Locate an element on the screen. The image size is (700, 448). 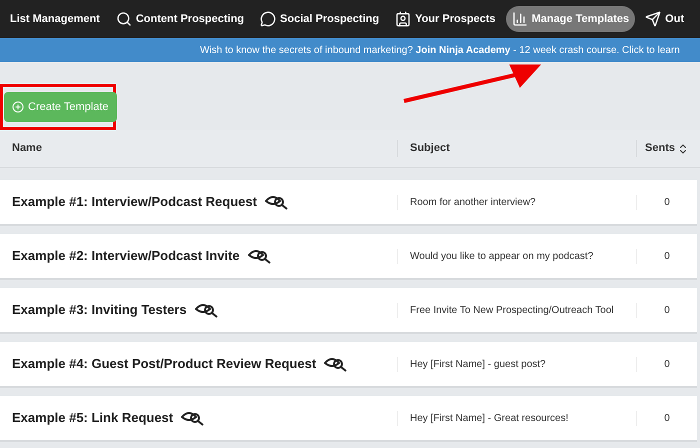
template-name: Example #4: Guest Post/Product Review Request is located at coordinates (164, 364).